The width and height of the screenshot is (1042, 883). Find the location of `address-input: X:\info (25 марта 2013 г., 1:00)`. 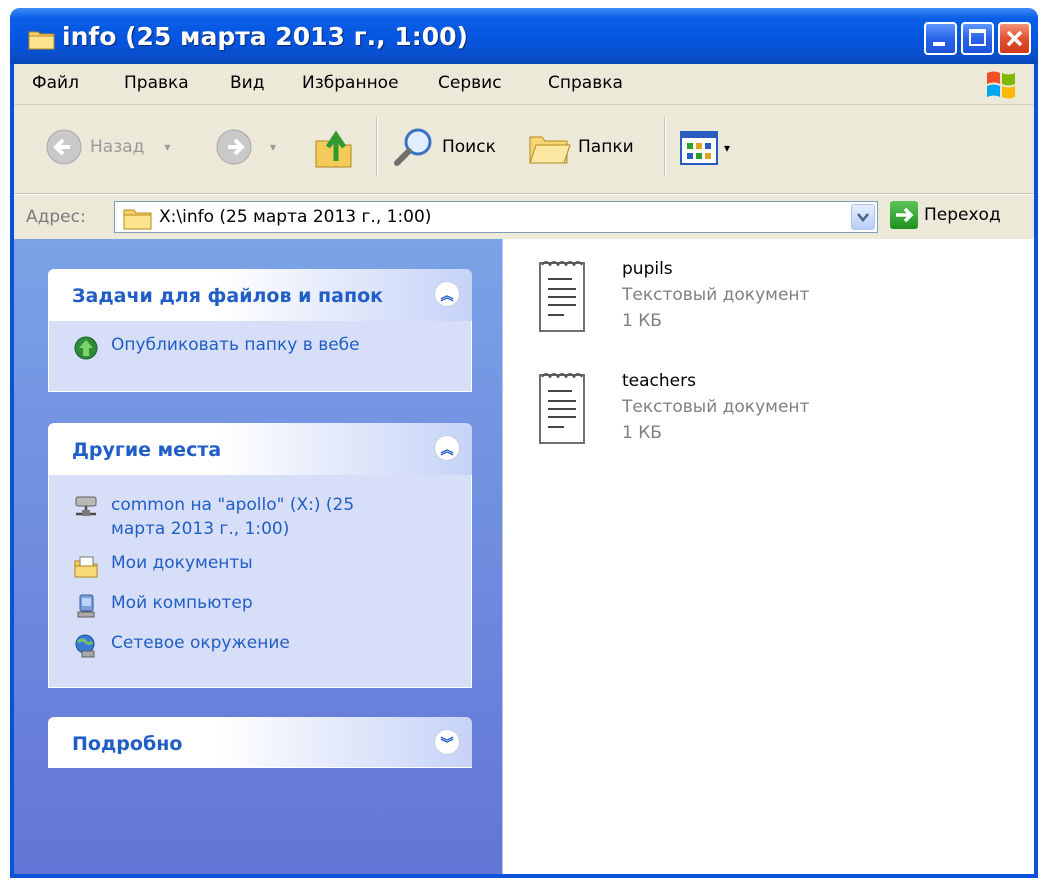

address-input: X:\info (25 марта 2013 г., 1:00) is located at coordinates (496, 217).